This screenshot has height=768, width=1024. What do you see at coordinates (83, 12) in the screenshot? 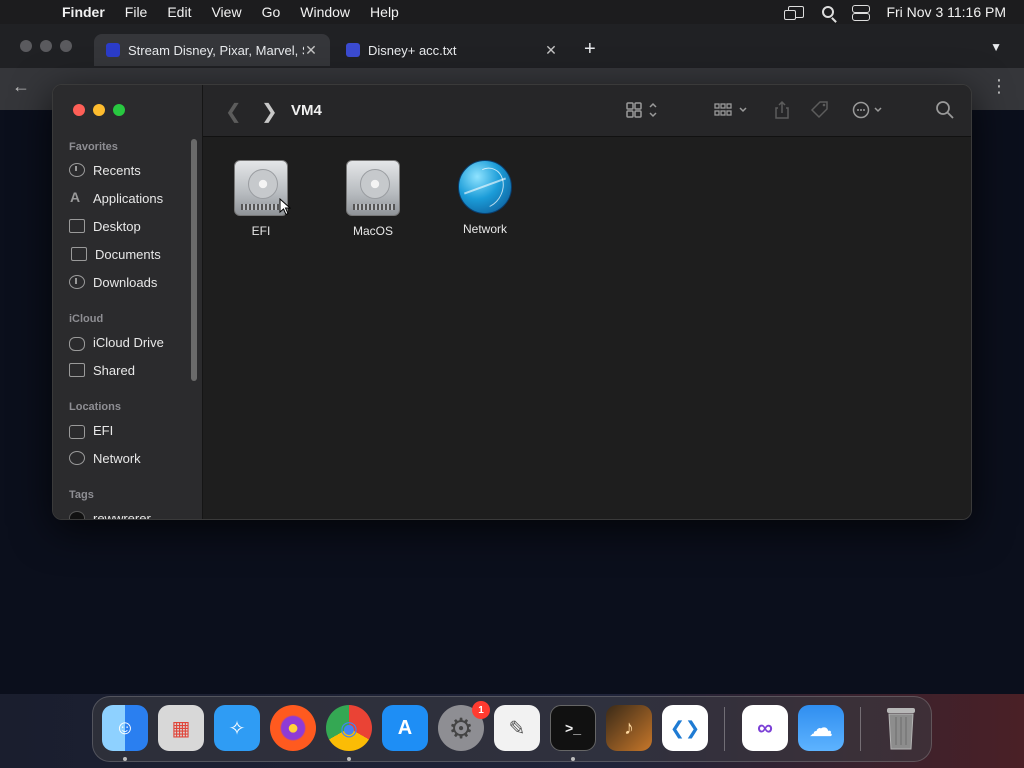
I see `menu-finder: Finder` at bounding box center [83, 12].